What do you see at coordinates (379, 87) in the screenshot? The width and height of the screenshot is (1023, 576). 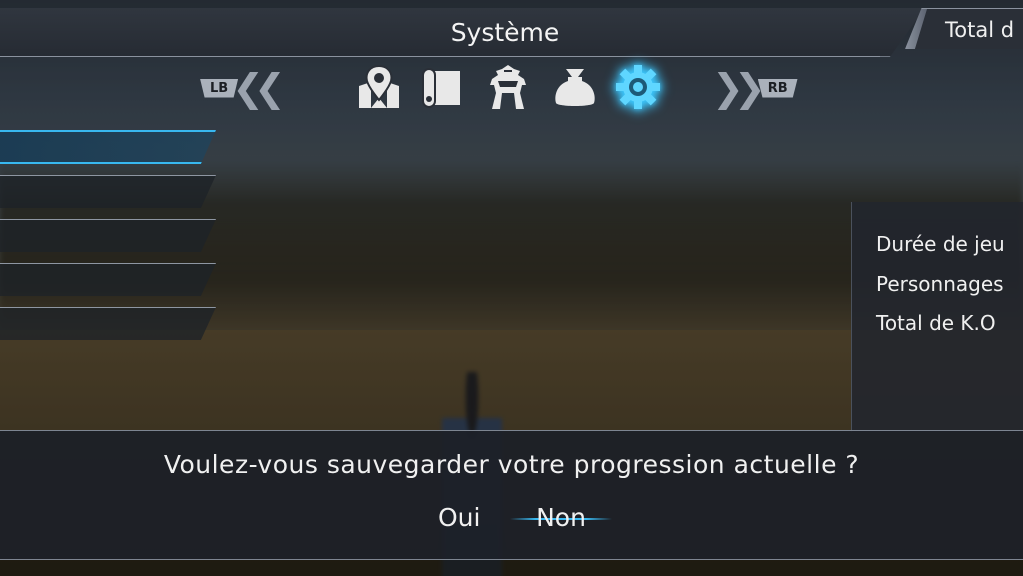 I see `map-icon` at bounding box center [379, 87].